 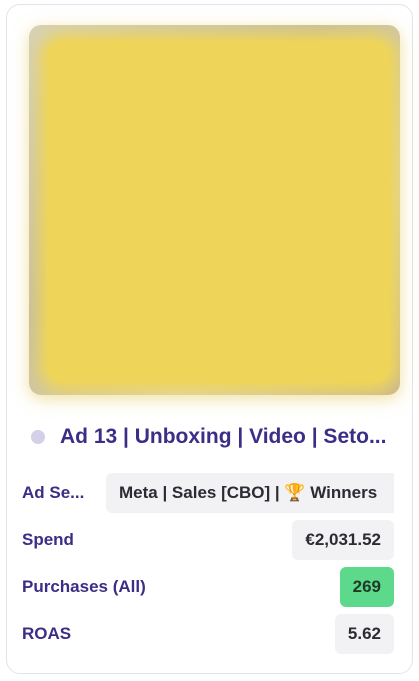 What do you see at coordinates (84, 586) in the screenshot?
I see `purchases-label: Purchases (All)` at bounding box center [84, 586].